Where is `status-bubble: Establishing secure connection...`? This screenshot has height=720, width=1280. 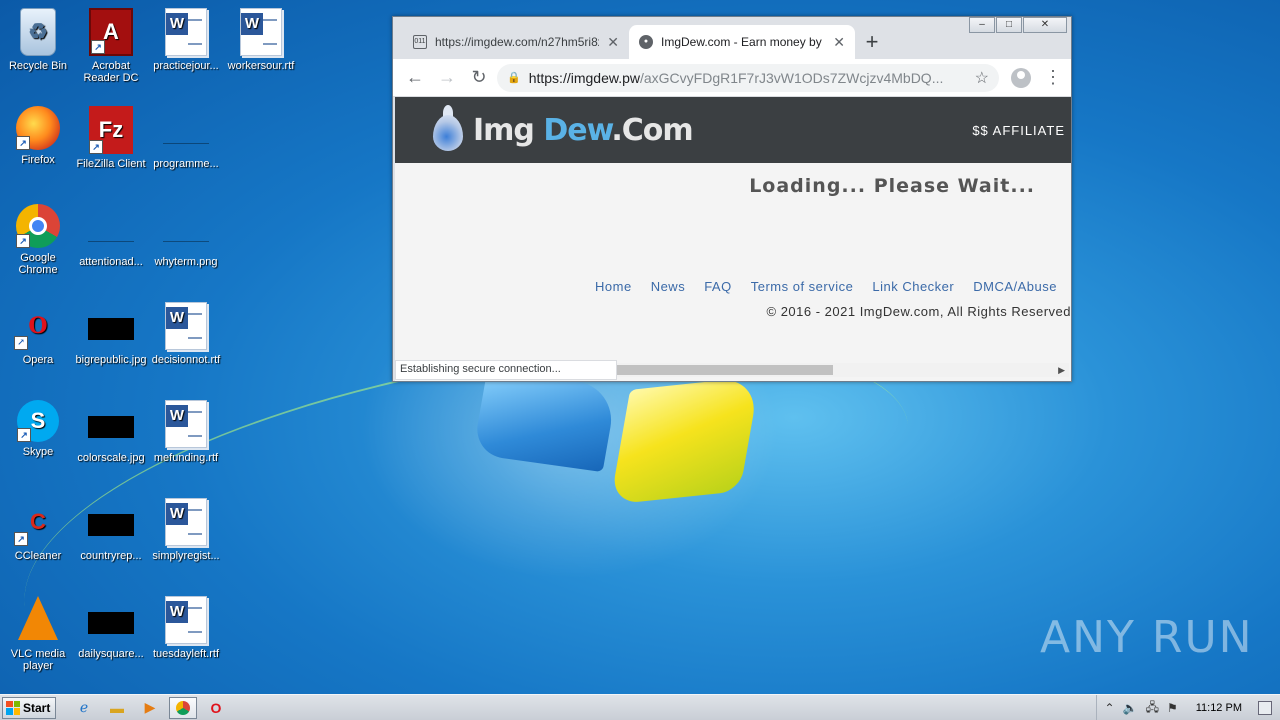 status-bubble: Establishing secure connection... is located at coordinates (506, 370).